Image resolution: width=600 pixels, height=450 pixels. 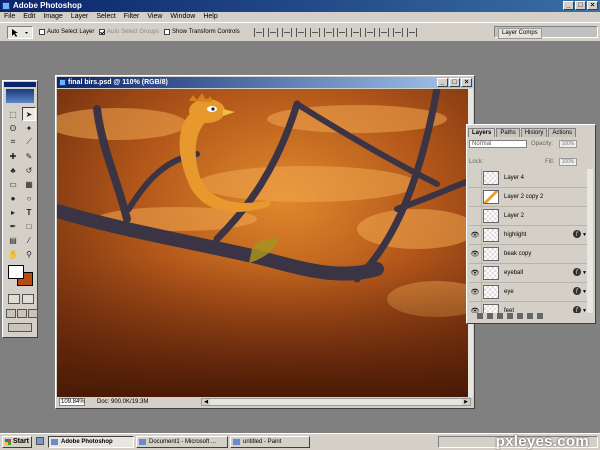 I want to click on align-vcenter-icon, so click(x=273, y=32).